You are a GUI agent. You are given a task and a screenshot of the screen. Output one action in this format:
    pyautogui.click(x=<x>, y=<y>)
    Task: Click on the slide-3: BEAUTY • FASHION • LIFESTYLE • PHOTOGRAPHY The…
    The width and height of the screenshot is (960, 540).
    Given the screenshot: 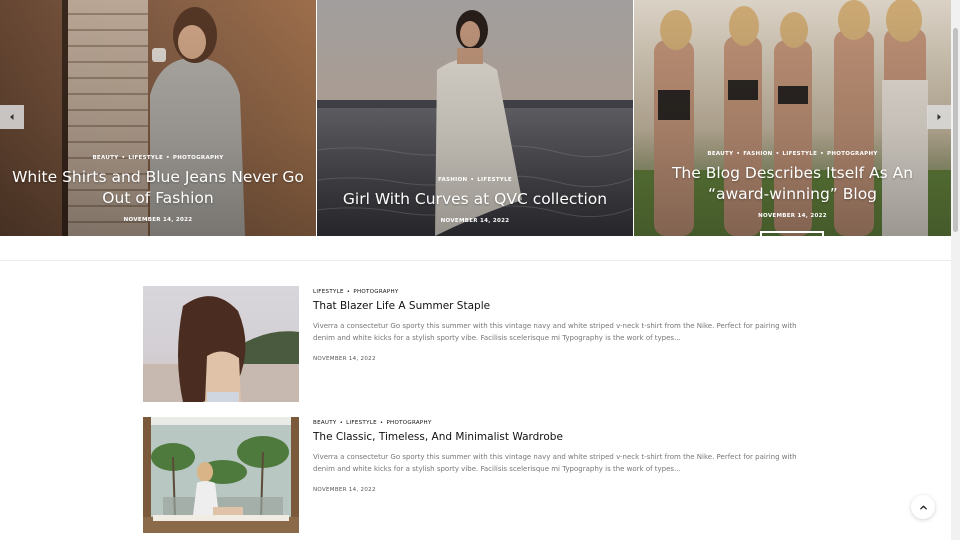 What is the action you would take?
    pyautogui.click(x=792, y=118)
    